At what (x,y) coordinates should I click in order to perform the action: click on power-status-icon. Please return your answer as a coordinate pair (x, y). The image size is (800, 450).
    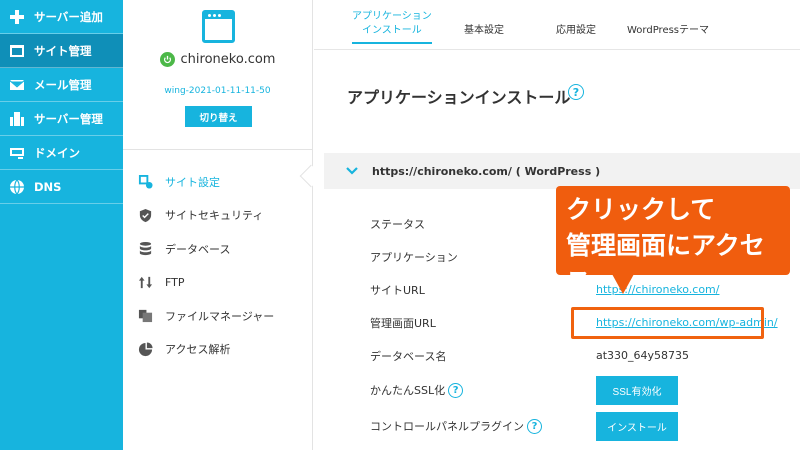
    Looking at the image, I should click on (167, 59).